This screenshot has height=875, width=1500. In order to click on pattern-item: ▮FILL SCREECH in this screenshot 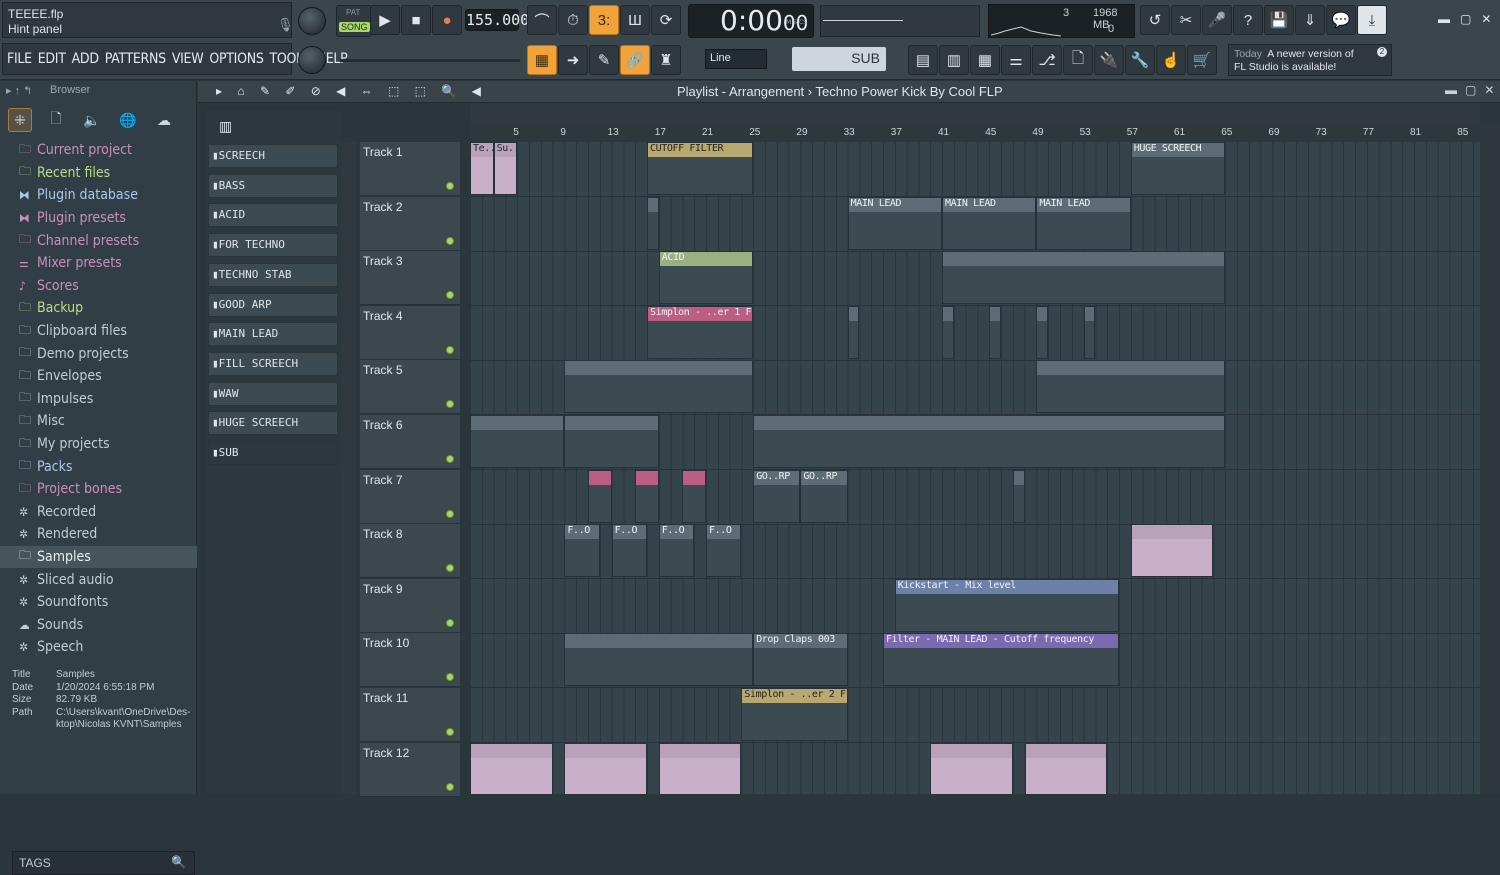, I will do `click(273, 363)`.